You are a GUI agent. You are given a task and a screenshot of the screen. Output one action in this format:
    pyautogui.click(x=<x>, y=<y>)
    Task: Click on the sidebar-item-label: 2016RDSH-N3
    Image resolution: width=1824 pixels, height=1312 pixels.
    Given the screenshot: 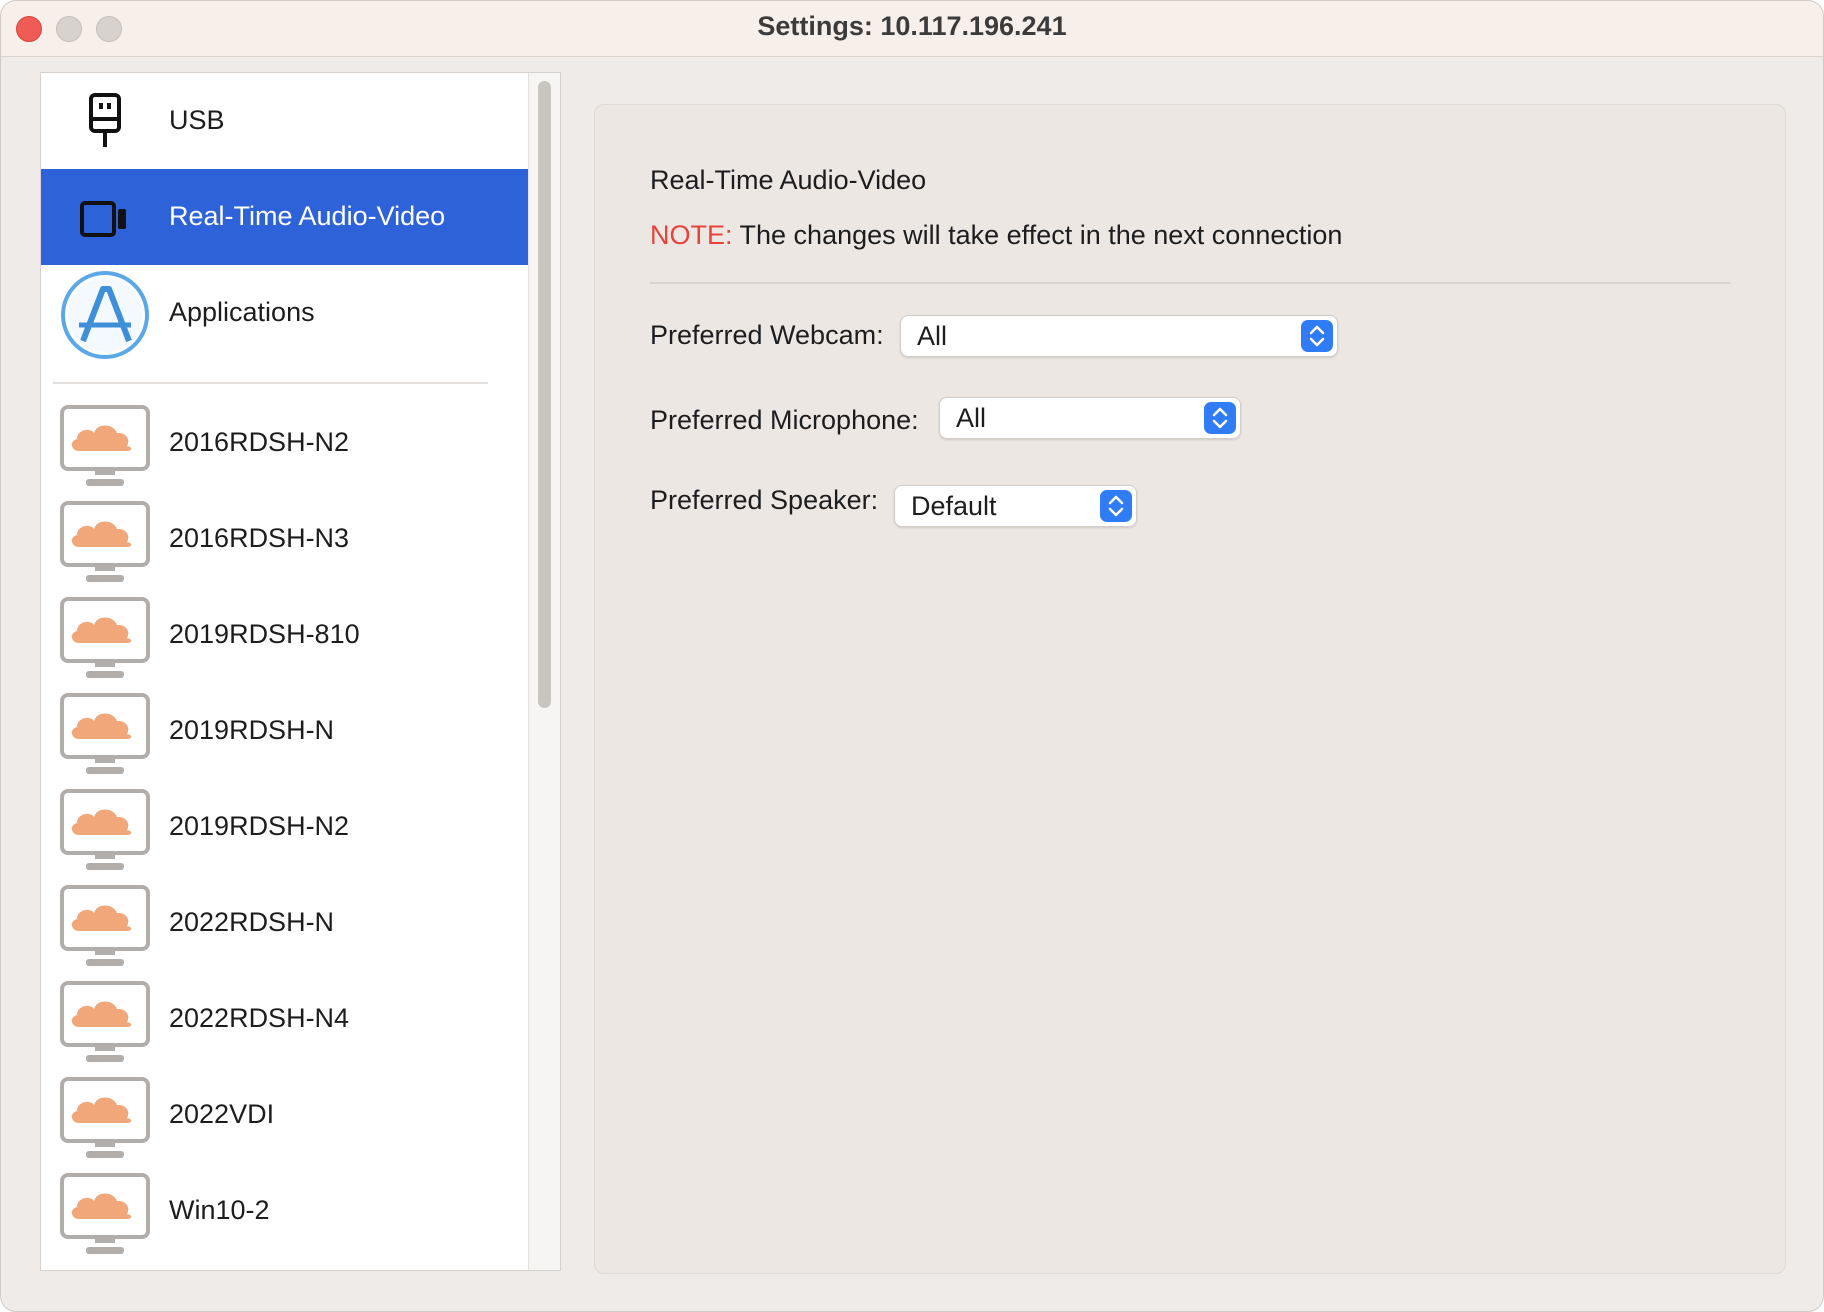 What is the action you would take?
    pyautogui.click(x=259, y=538)
    